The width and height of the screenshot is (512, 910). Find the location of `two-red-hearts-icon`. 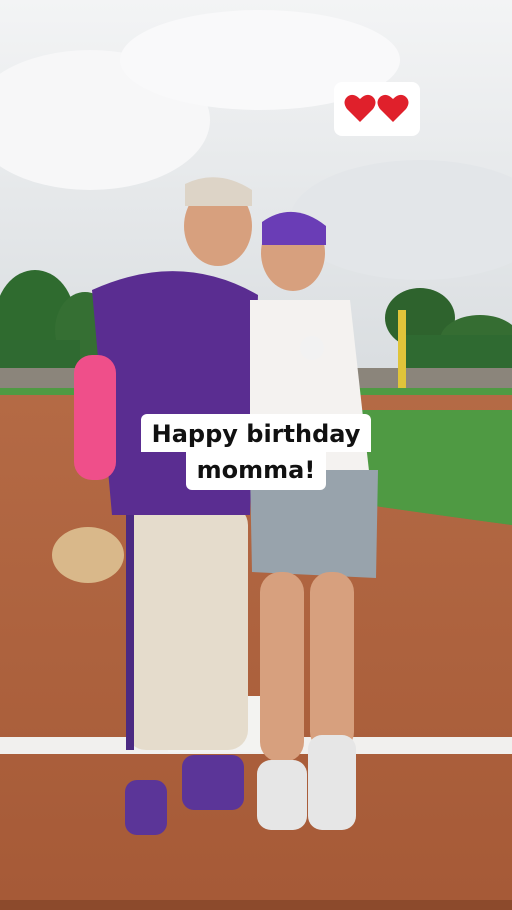

two-red-hearts-icon is located at coordinates (376, 108).